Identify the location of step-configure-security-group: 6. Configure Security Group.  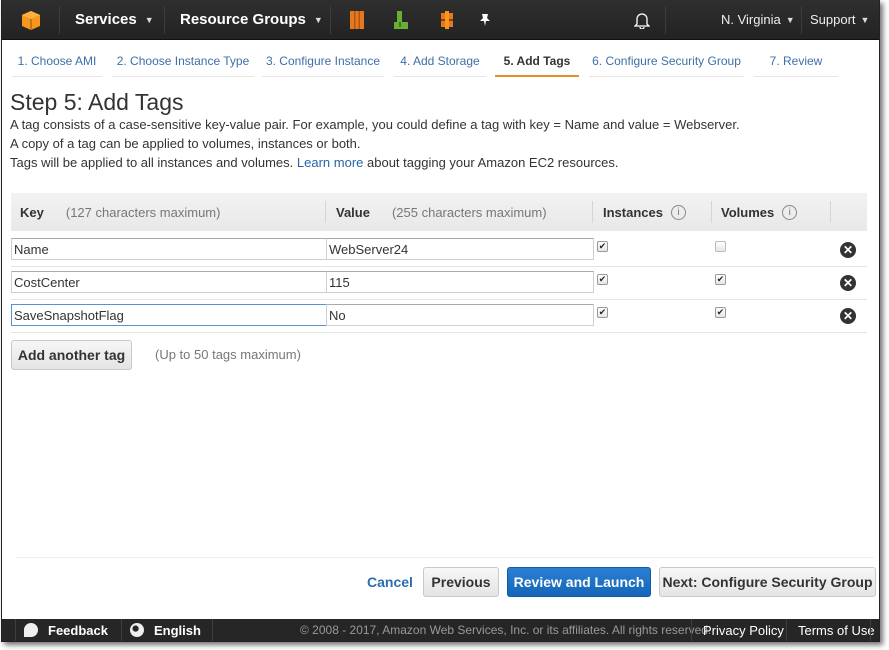
(666, 62).